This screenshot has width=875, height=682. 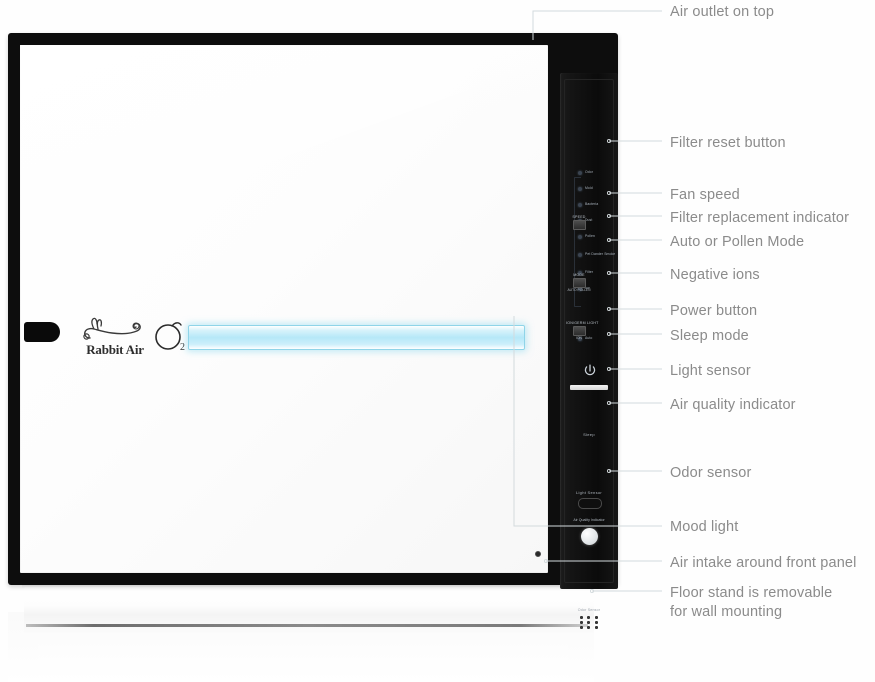 I want to click on indicator-row: Bacteria, so click(x=598, y=205).